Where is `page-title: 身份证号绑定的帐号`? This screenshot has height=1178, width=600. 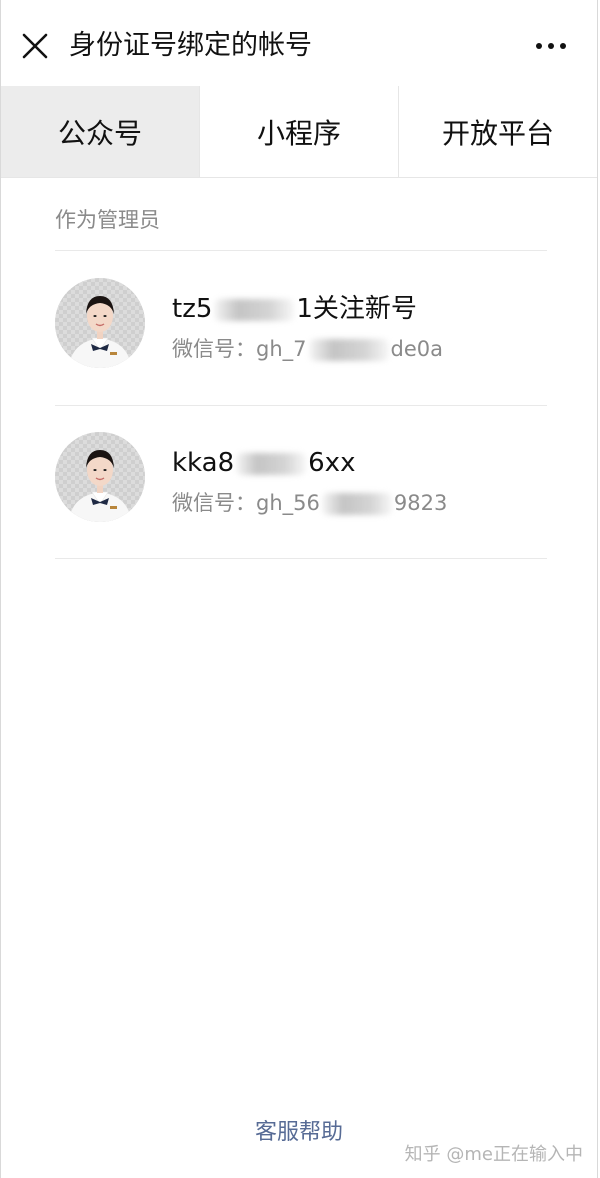
page-title: 身份证号绑定的帐号 is located at coordinates (190, 45).